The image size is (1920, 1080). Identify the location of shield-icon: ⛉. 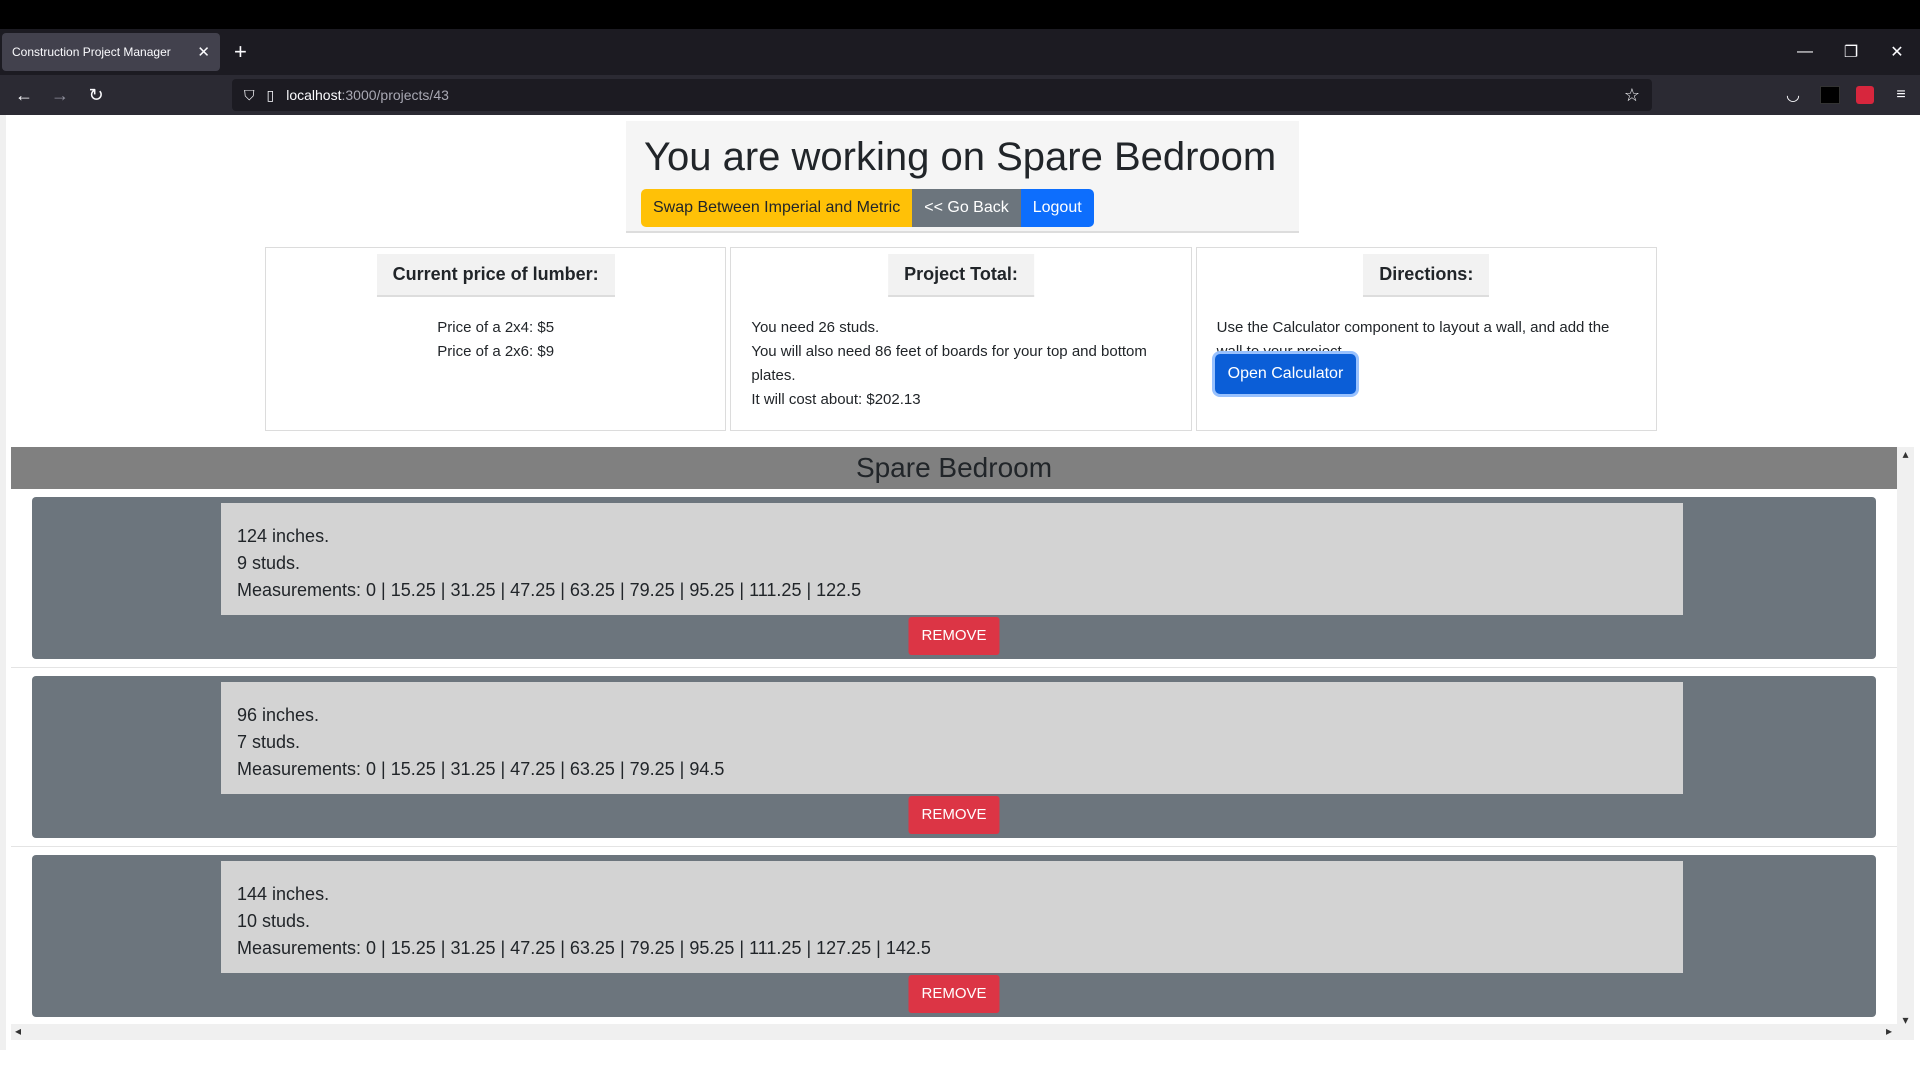
(249, 95).